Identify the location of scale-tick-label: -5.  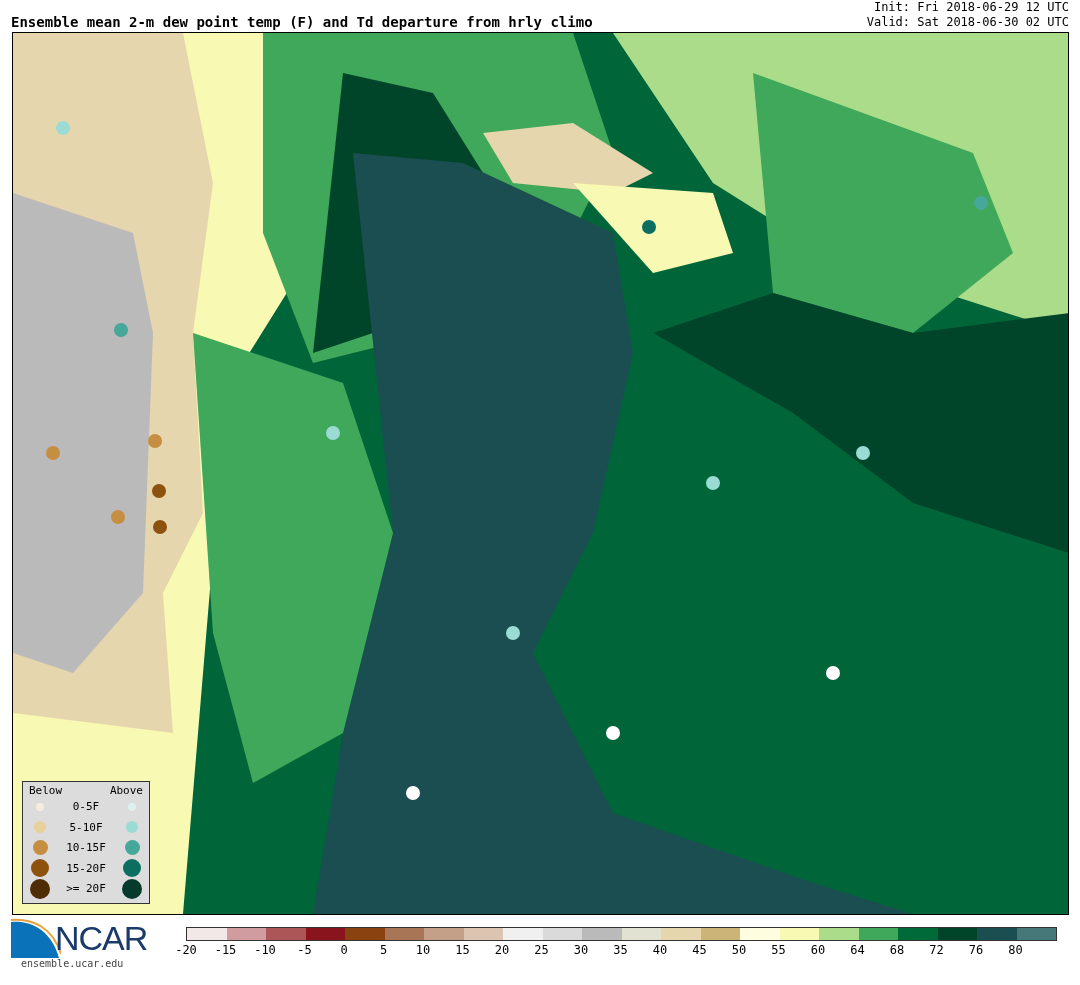
(304, 949).